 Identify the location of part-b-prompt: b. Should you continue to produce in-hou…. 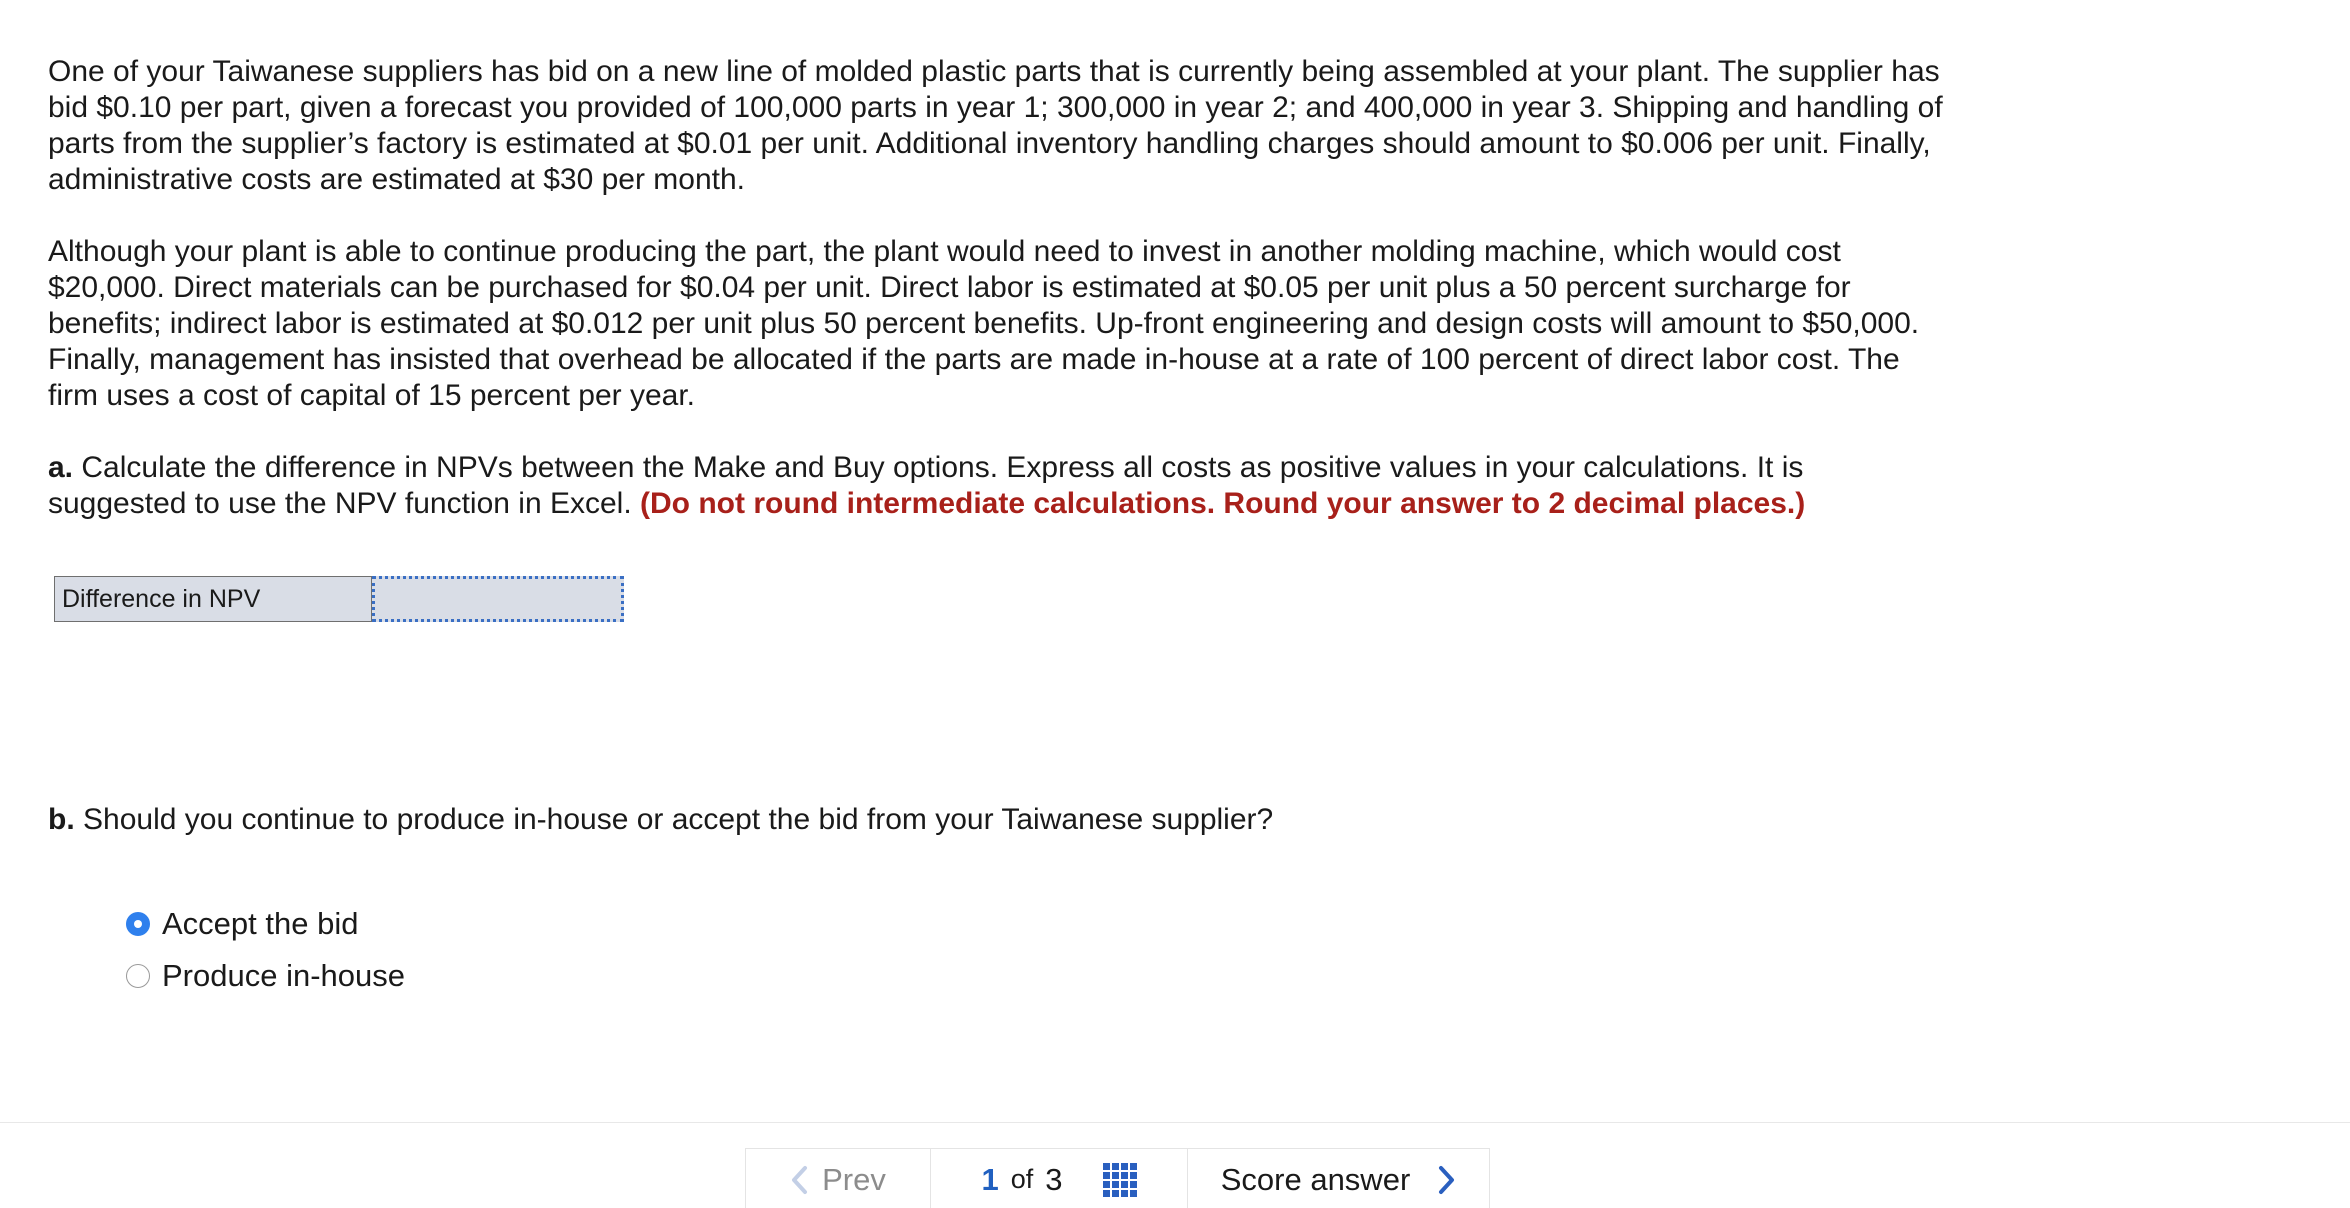
(660, 820).